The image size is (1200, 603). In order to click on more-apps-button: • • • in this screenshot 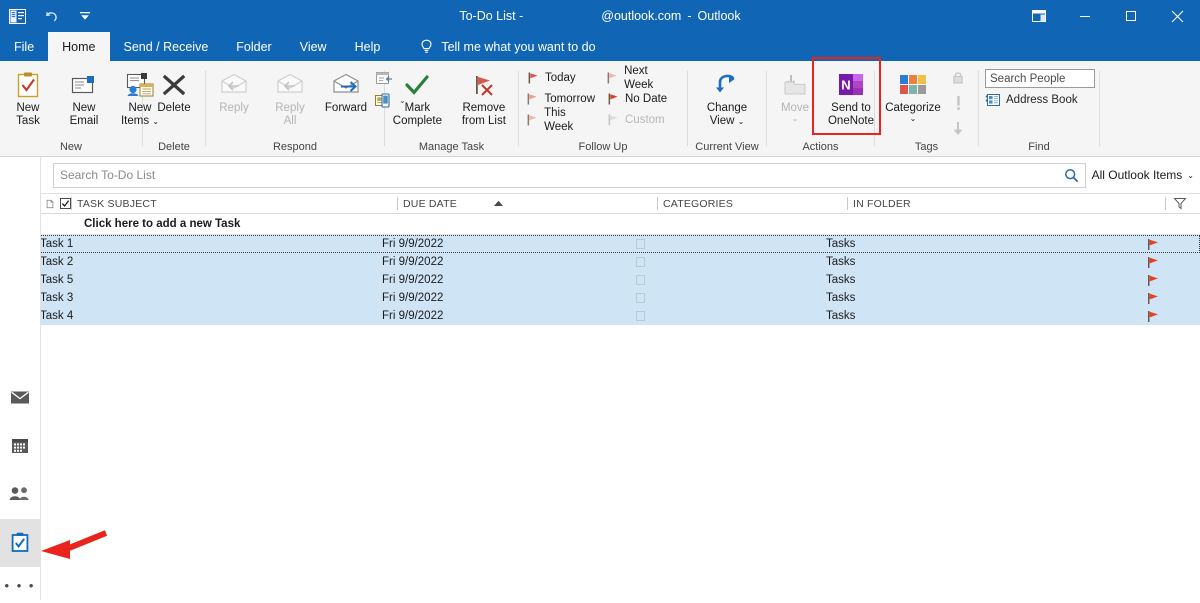, I will do `click(20, 585)`.